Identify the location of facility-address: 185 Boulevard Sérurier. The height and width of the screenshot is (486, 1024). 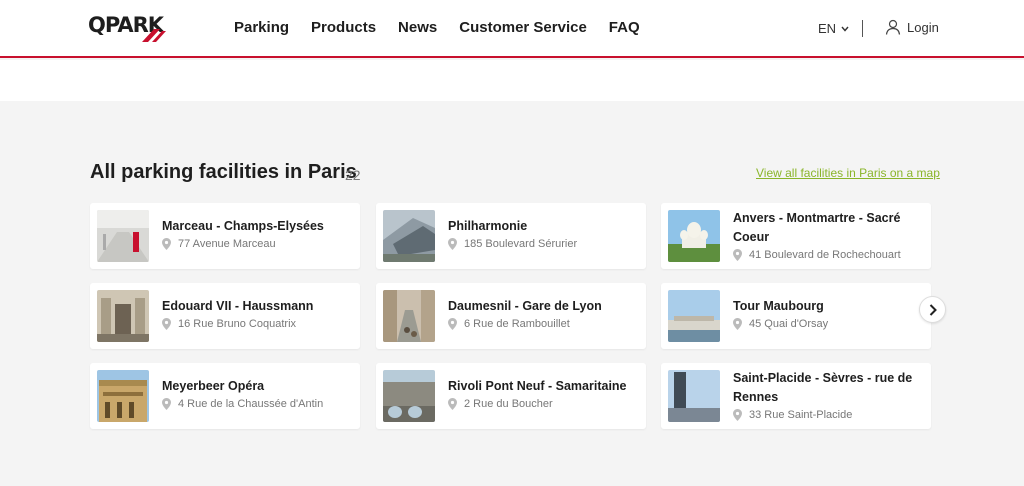
(543, 244).